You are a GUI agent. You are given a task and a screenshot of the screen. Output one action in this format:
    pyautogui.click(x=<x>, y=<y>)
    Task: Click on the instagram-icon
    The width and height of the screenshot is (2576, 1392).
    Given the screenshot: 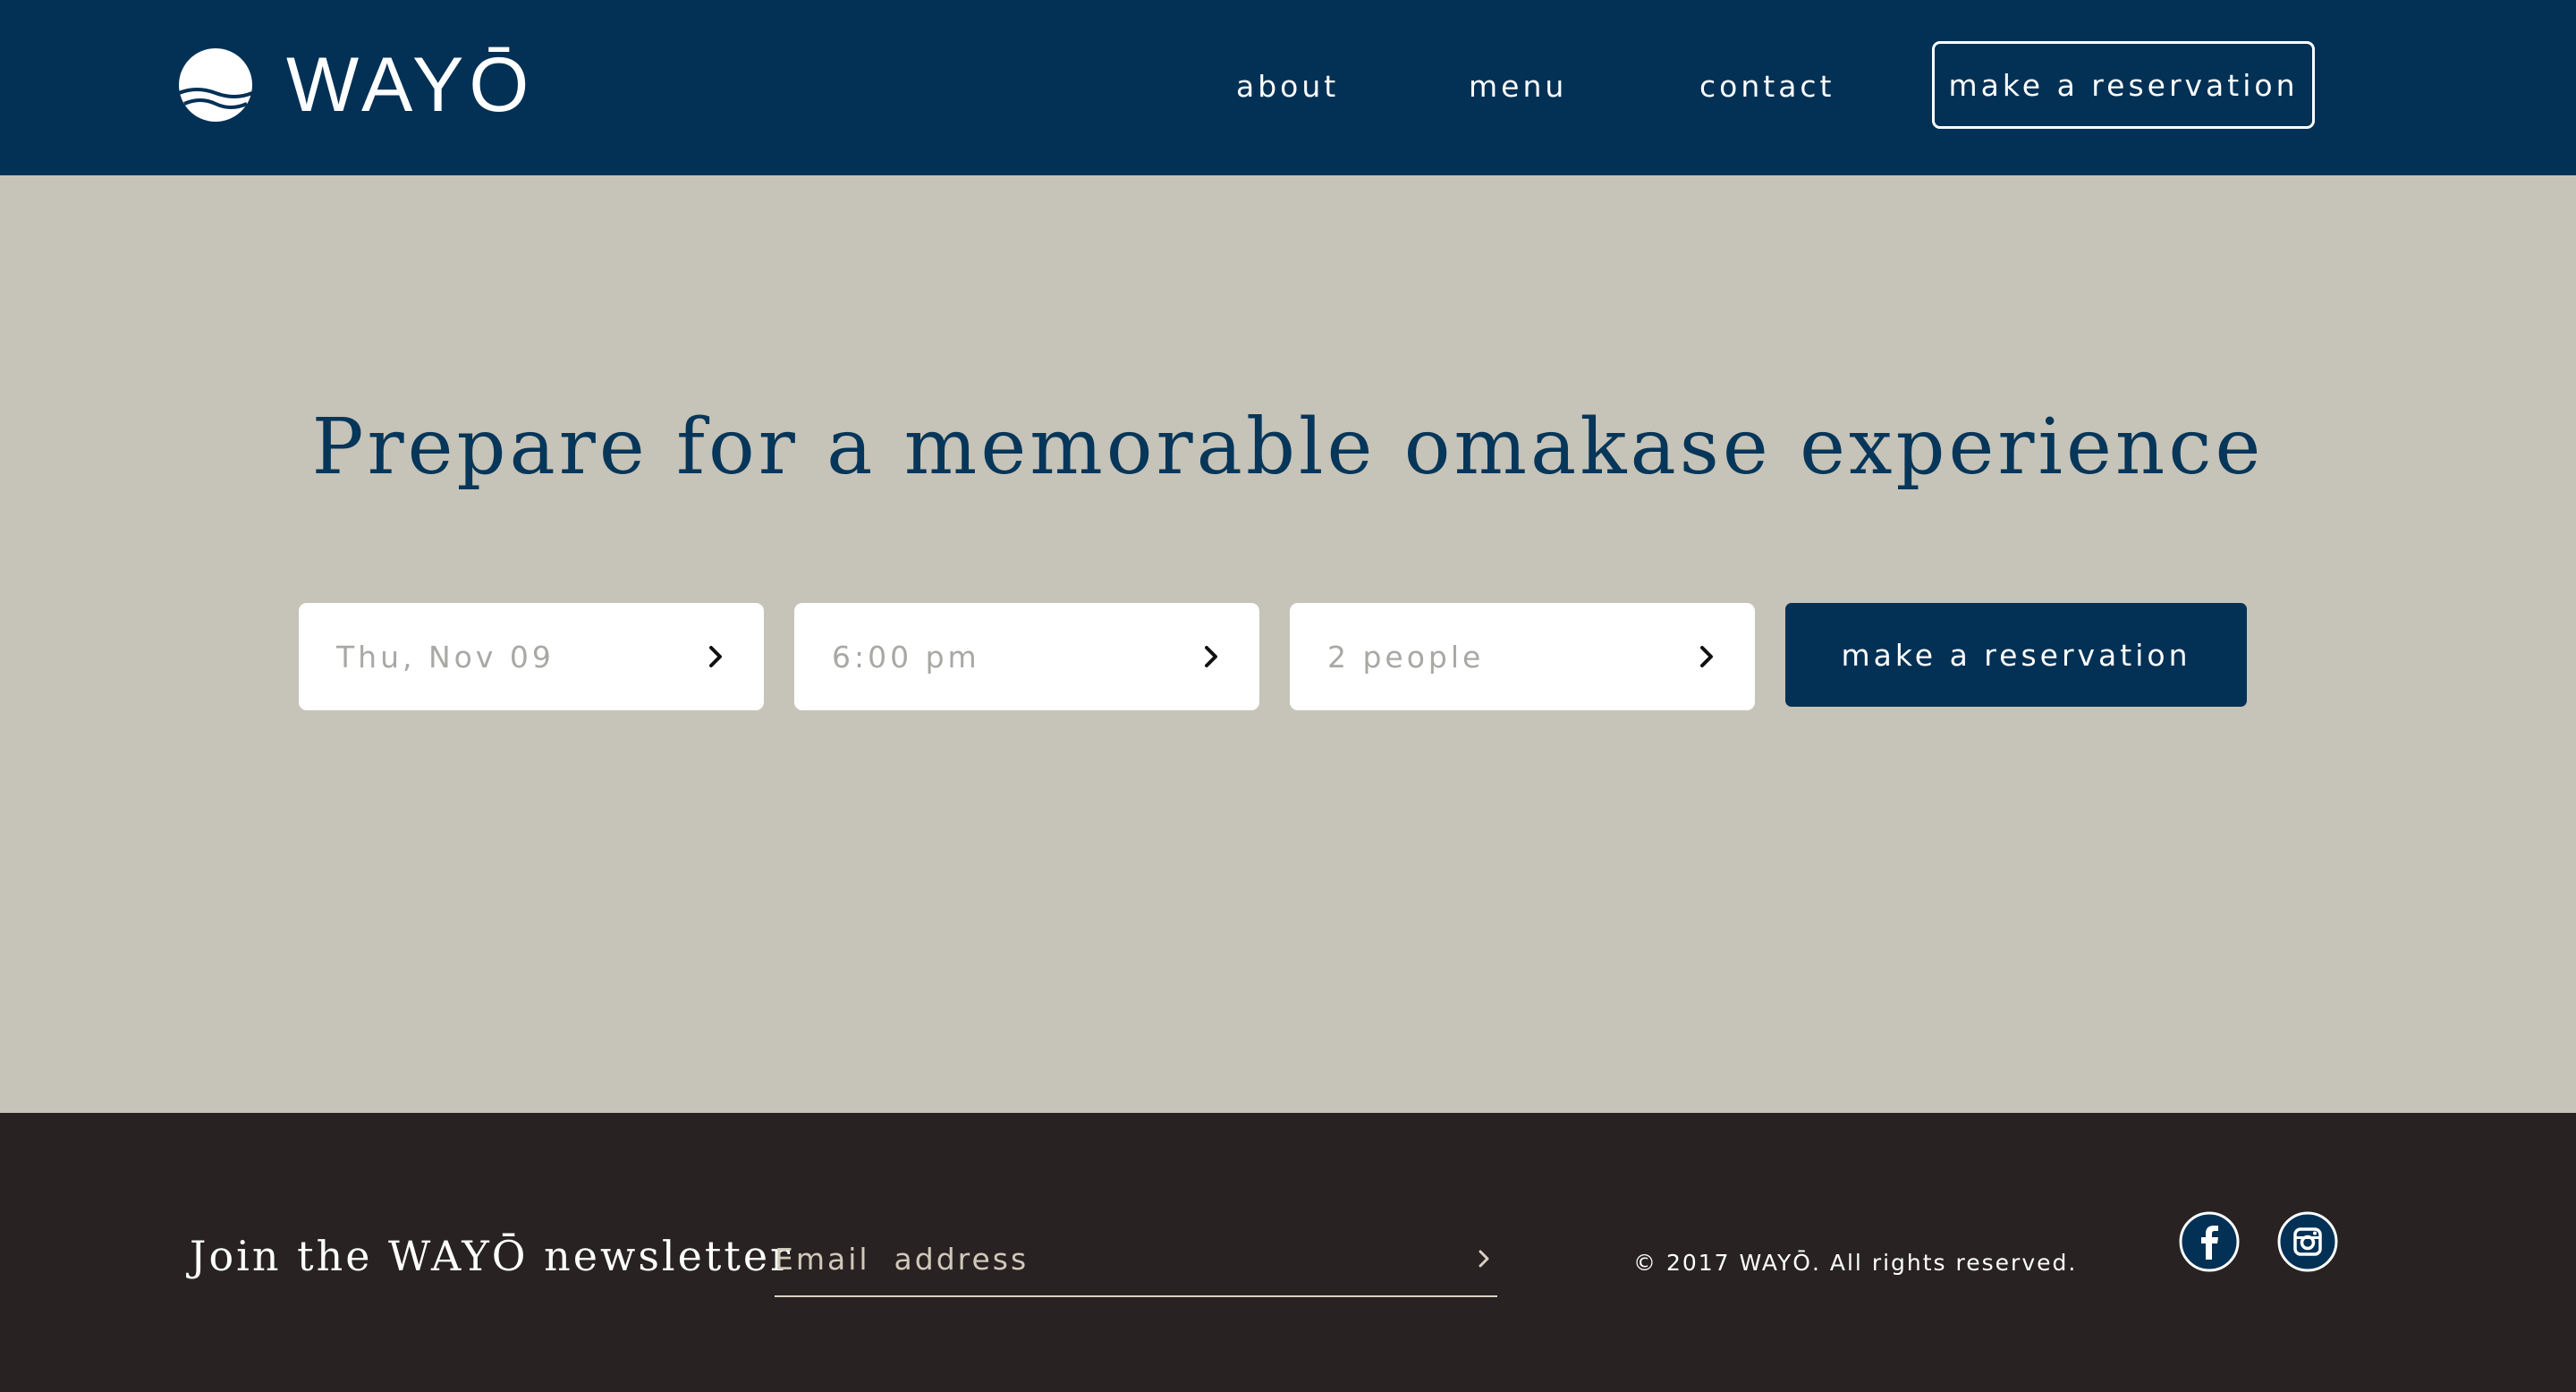 What is the action you would take?
    pyautogui.click(x=2307, y=1241)
    